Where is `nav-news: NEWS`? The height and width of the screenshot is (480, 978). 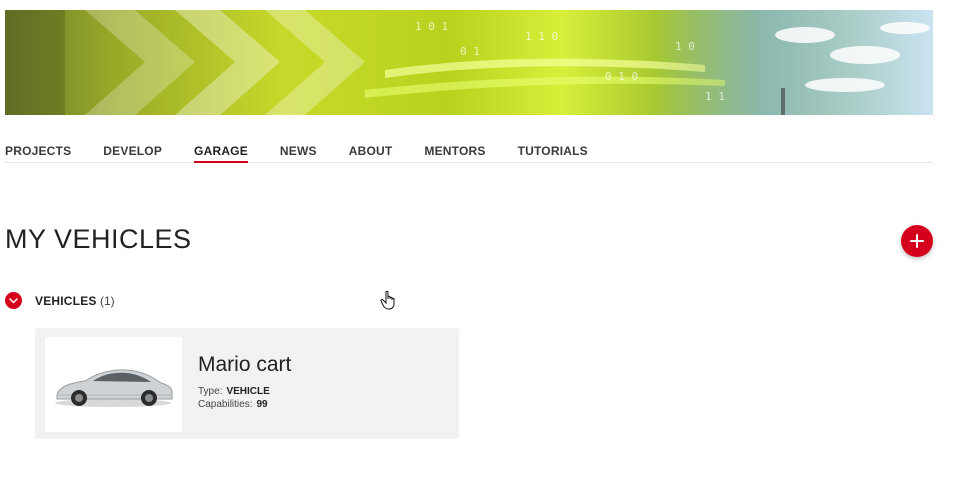 nav-news: NEWS is located at coordinates (298, 151).